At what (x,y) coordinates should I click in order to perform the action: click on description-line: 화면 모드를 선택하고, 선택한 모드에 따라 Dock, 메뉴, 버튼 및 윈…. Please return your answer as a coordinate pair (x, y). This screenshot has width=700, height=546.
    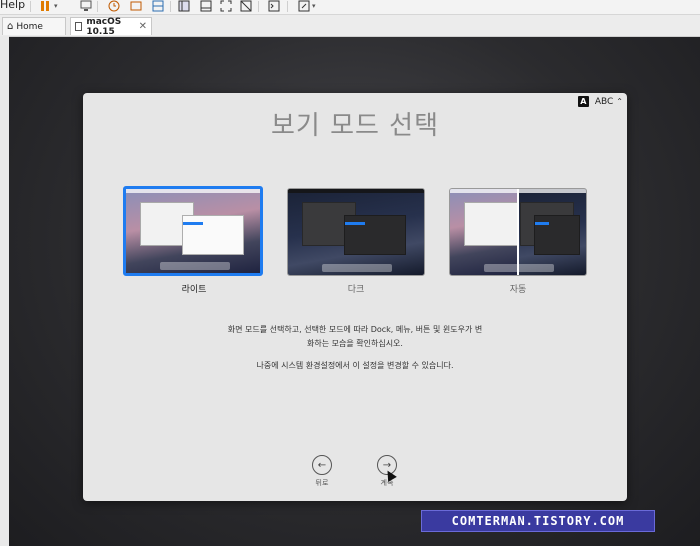
    Looking at the image, I should click on (355, 329).